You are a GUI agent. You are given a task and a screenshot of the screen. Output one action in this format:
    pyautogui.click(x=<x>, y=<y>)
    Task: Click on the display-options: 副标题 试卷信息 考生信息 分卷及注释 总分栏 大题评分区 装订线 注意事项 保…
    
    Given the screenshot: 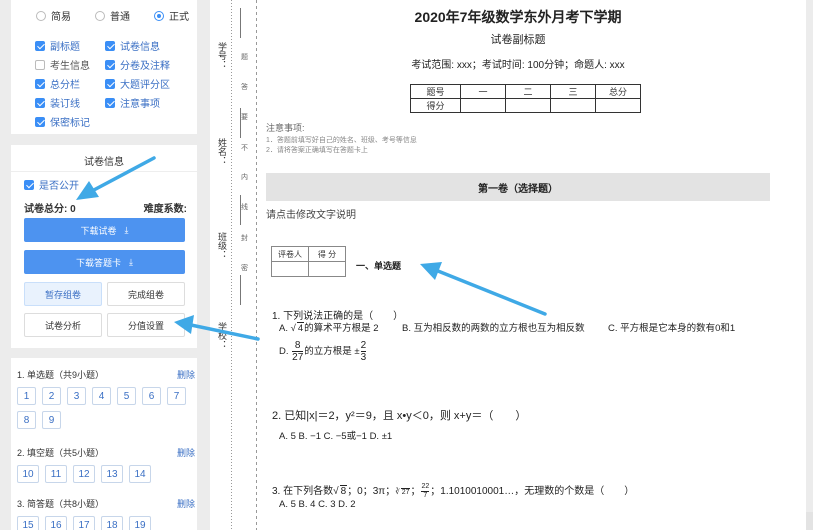 What is the action you would take?
    pyautogui.click(x=115, y=84)
    